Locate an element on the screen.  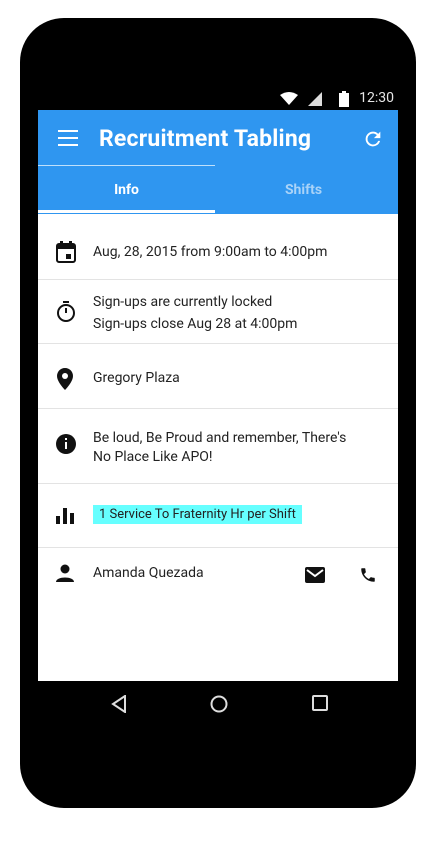
menu-icon is located at coordinates (68, 138).